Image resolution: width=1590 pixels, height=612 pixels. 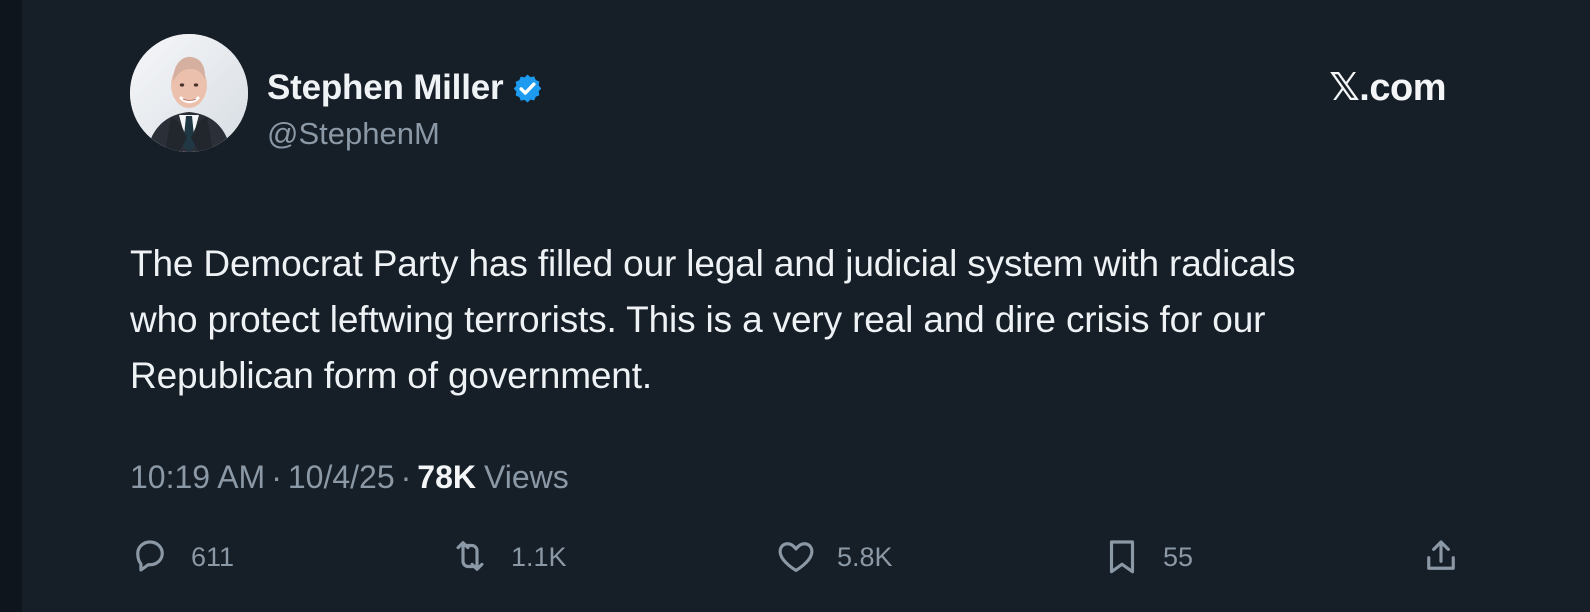 What do you see at coordinates (526, 477) in the screenshot?
I see `views-label: Views` at bounding box center [526, 477].